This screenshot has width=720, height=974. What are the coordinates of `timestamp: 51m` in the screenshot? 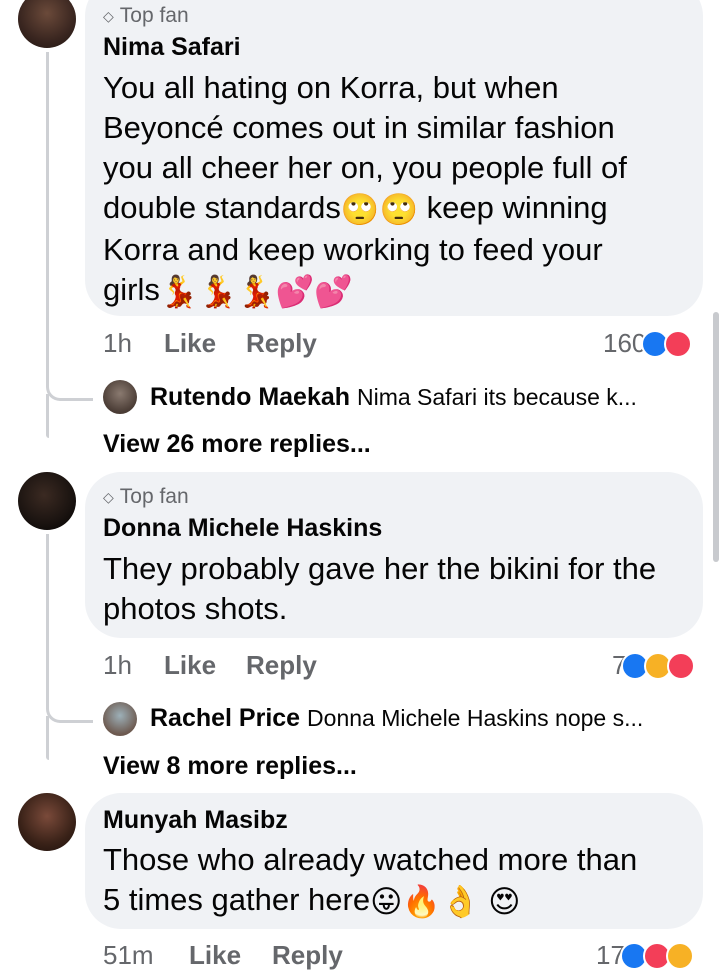 It's located at (128, 955).